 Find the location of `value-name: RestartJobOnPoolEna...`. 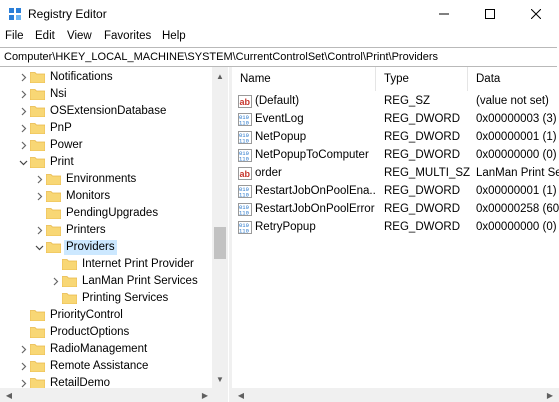

value-name: RestartJobOnPoolEna... is located at coordinates (315, 191).